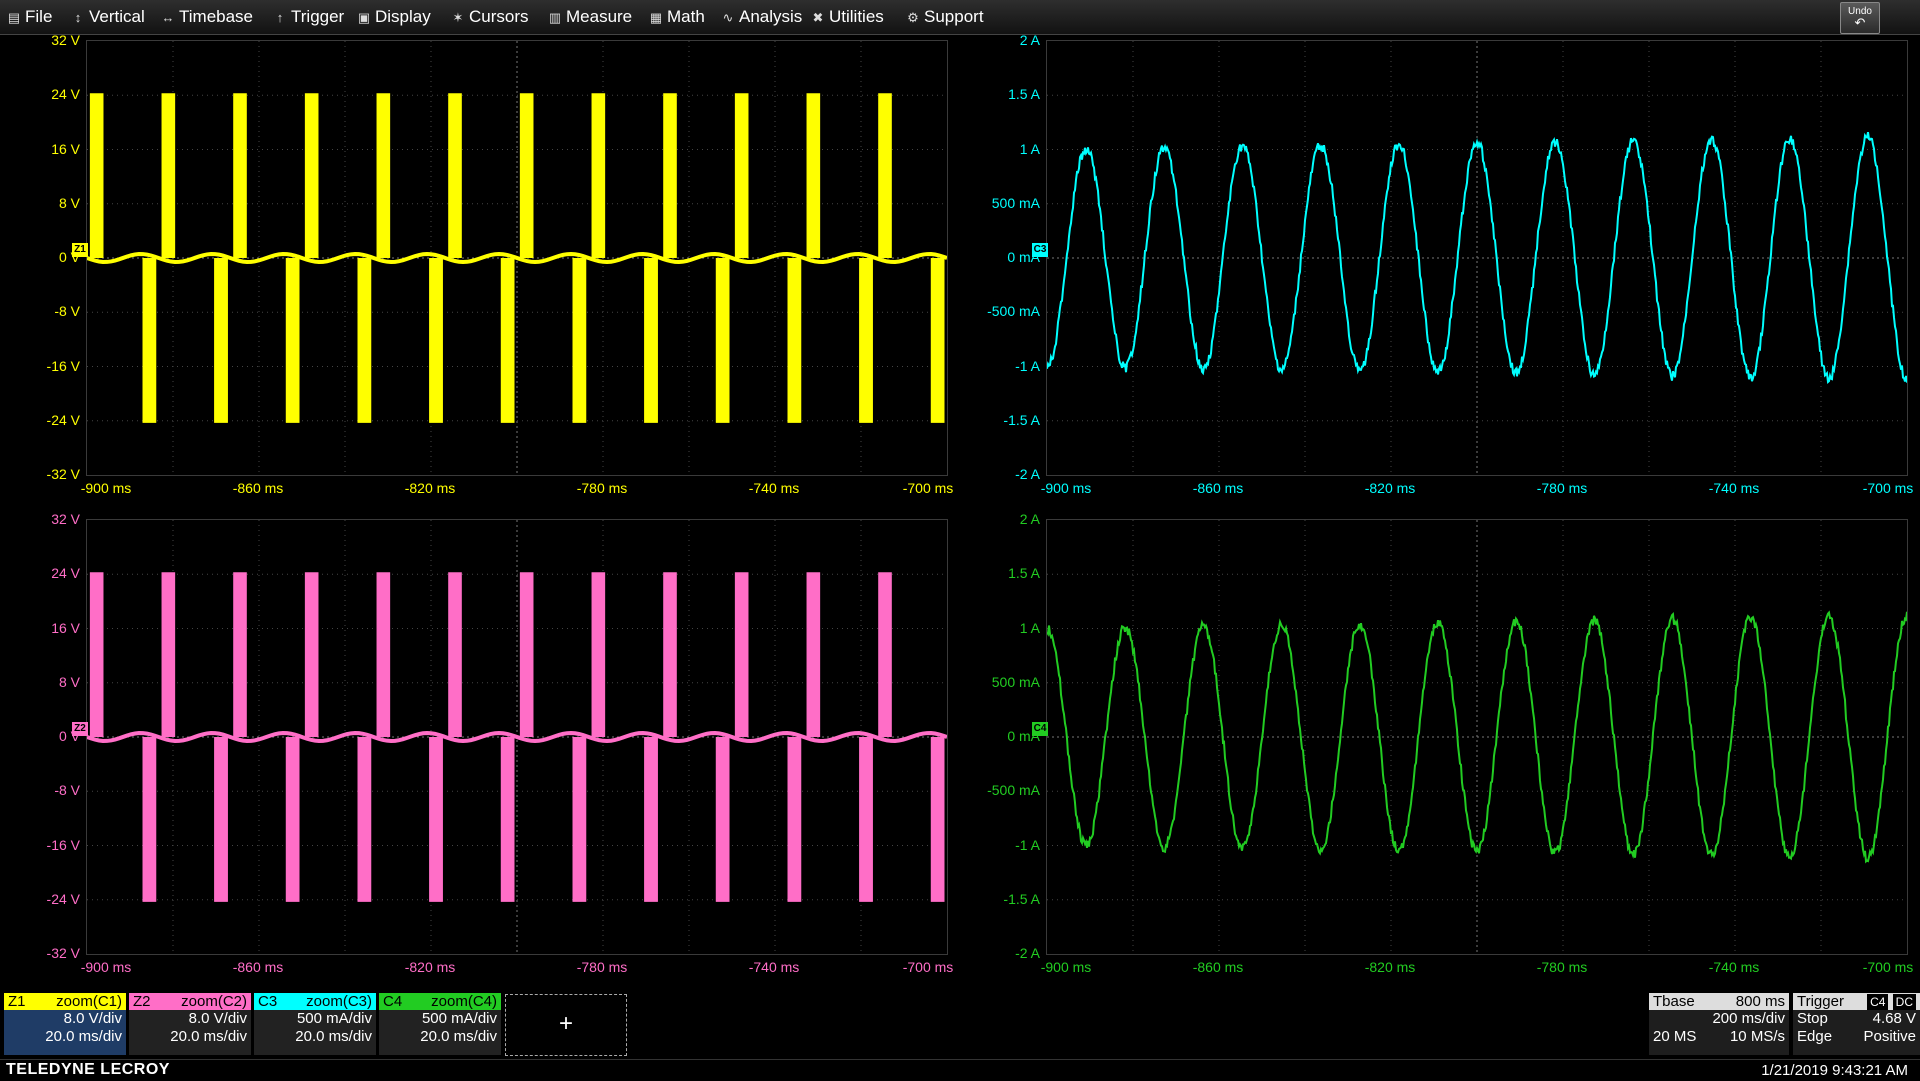 The width and height of the screenshot is (1920, 1081). Describe the element at coordinates (1860, 18) in the screenshot. I see `undo-button: Undo ↶` at that location.